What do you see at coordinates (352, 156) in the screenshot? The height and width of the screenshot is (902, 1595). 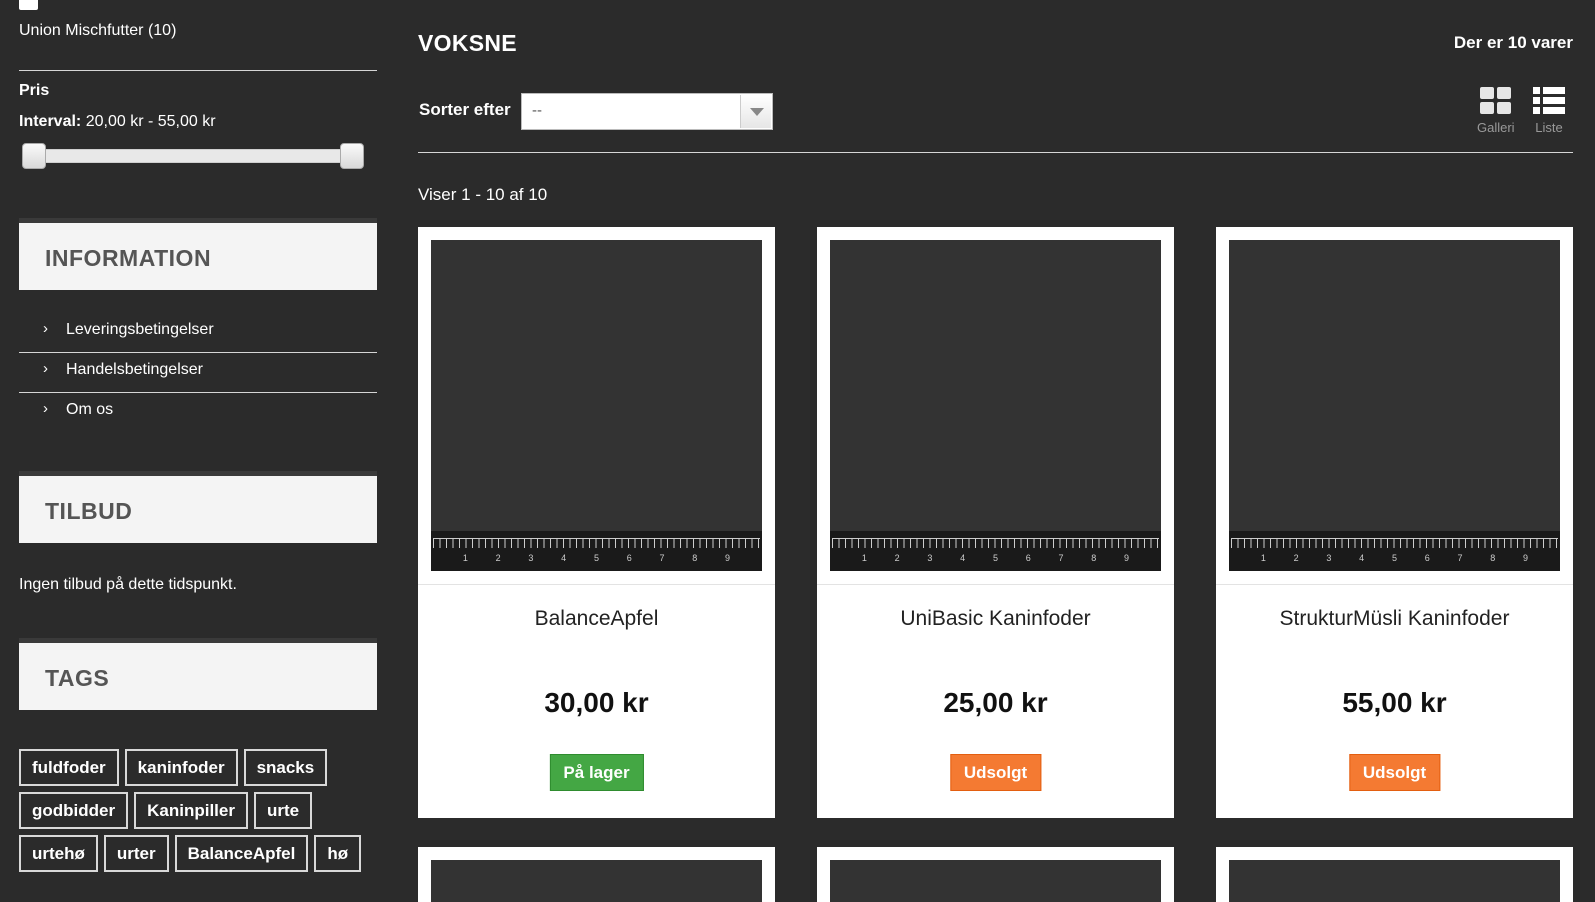 I see `price-slider-max-handle` at bounding box center [352, 156].